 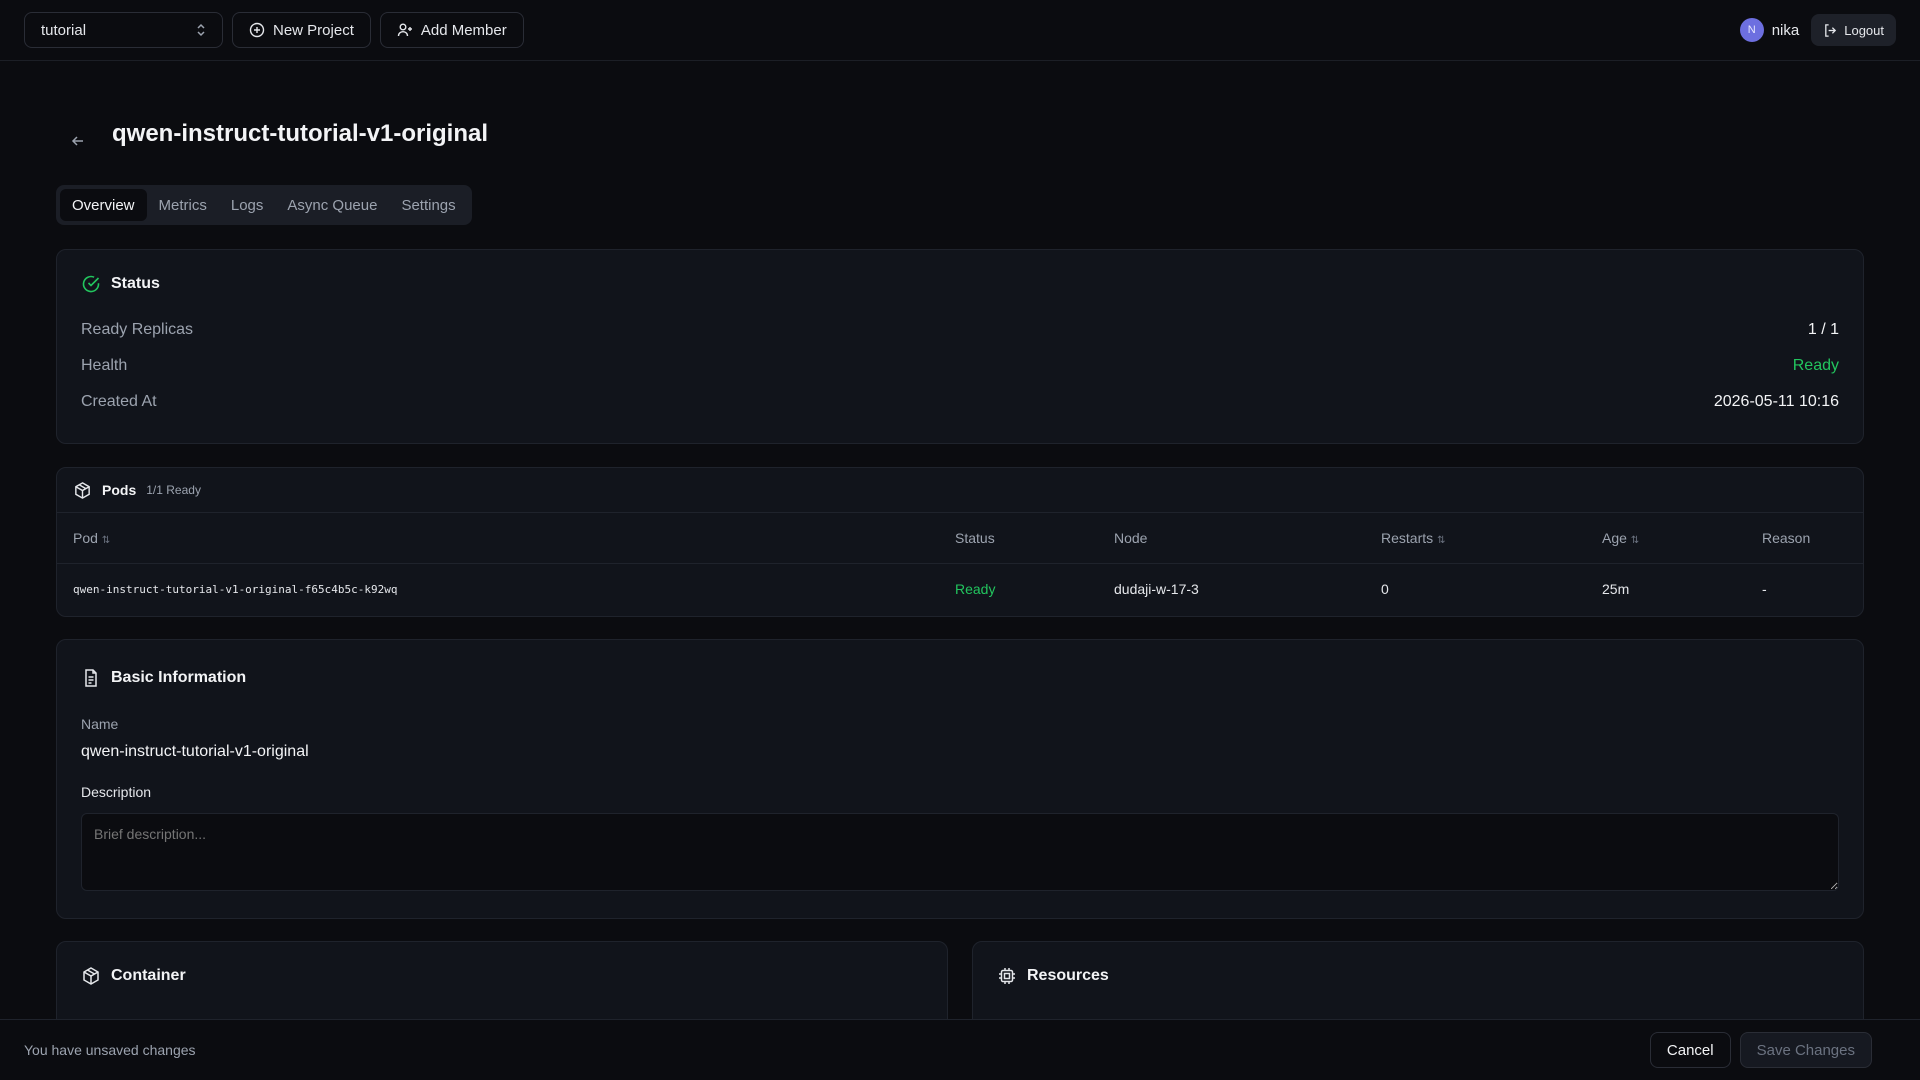 I want to click on name-value: qwen-instruct-tutorial-v1-original, so click(x=195, y=751).